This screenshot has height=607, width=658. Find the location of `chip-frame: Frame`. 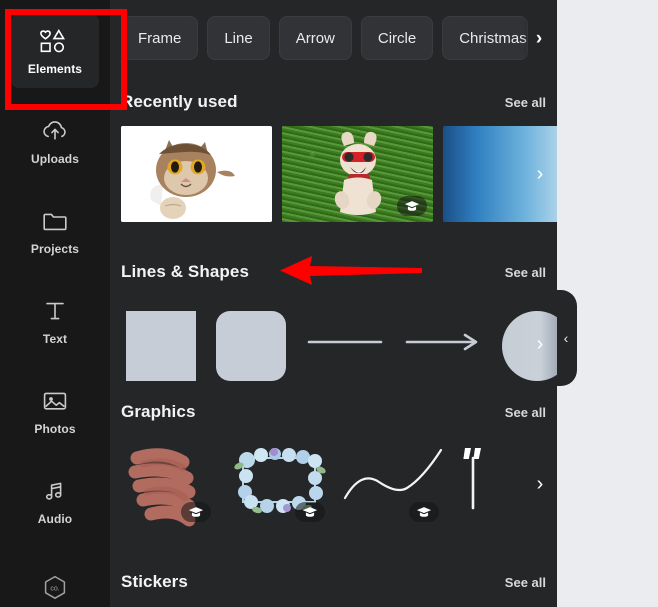

chip-frame: Frame is located at coordinates (160, 38).